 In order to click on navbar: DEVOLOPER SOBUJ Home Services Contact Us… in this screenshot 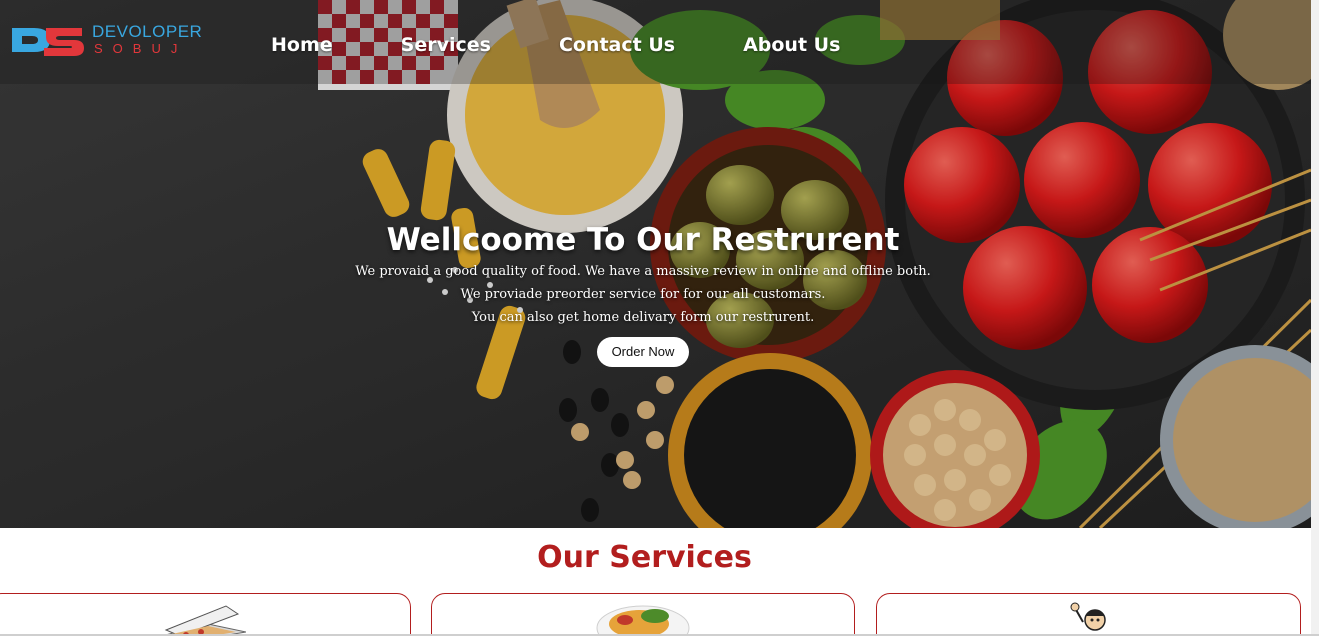, I will do `click(655, 42)`.